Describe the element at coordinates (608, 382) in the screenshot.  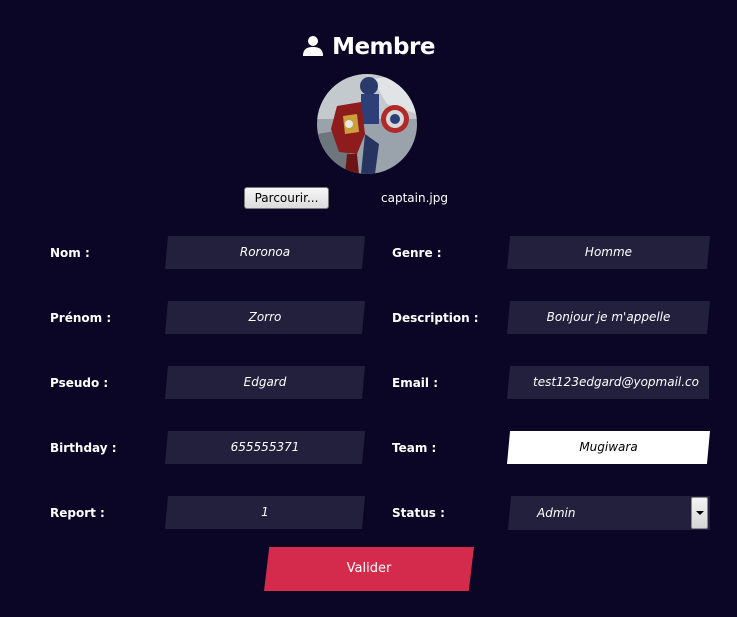
I see `email-input: test123edgard@yopmail.co` at that location.